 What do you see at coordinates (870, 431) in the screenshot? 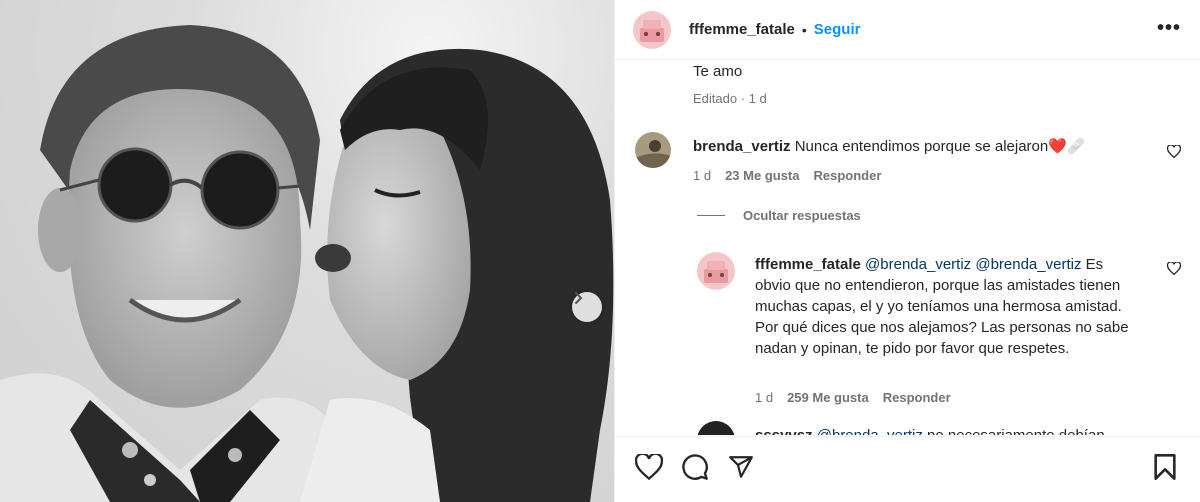
I see `reply-2-mention: @brenda_vertiz` at bounding box center [870, 431].